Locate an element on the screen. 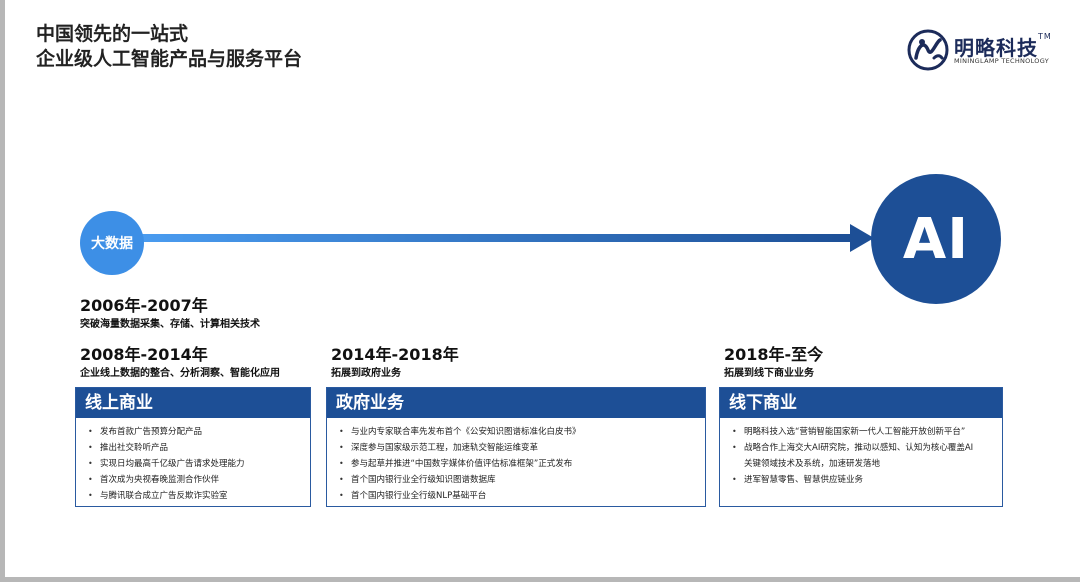 This screenshot has width=1080, height=582. panel-online-business-title: 线上商业 is located at coordinates (193, 403).